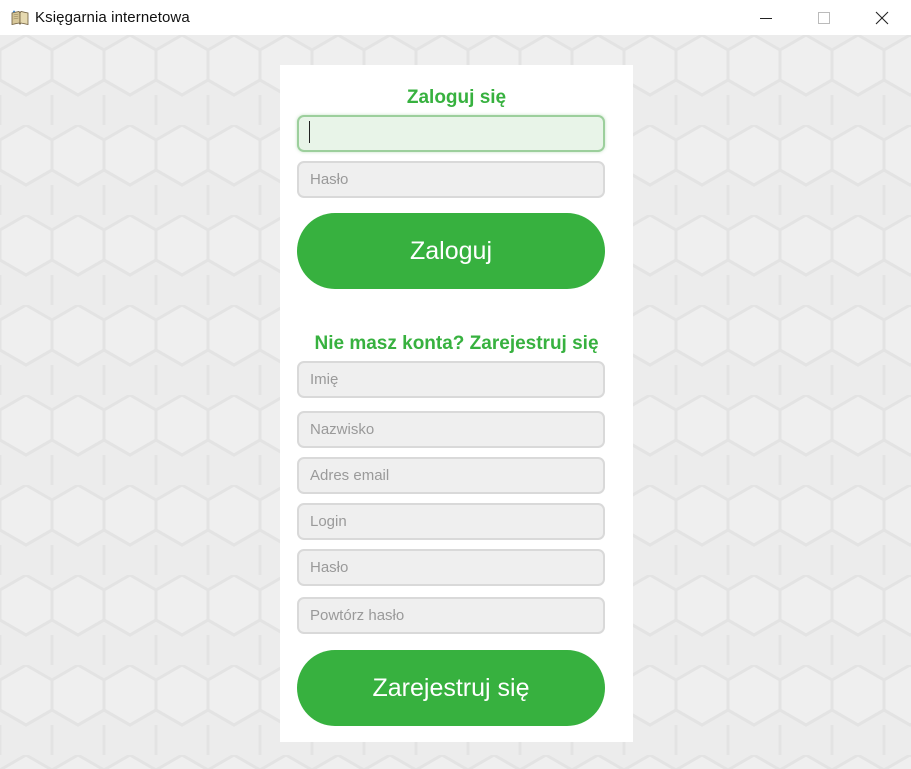  What do you see at coordinates (451, 179) in the screenshot?
I see `password-input` at bounding box center [451, 179].